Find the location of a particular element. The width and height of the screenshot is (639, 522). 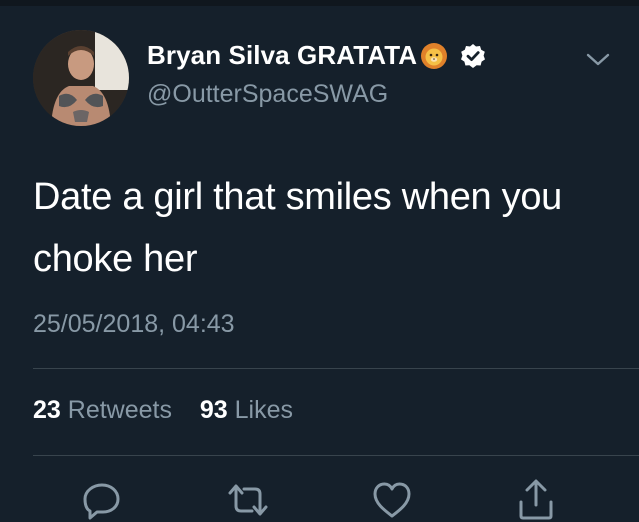

lion-face-icon is located at coordinates (434, 55).